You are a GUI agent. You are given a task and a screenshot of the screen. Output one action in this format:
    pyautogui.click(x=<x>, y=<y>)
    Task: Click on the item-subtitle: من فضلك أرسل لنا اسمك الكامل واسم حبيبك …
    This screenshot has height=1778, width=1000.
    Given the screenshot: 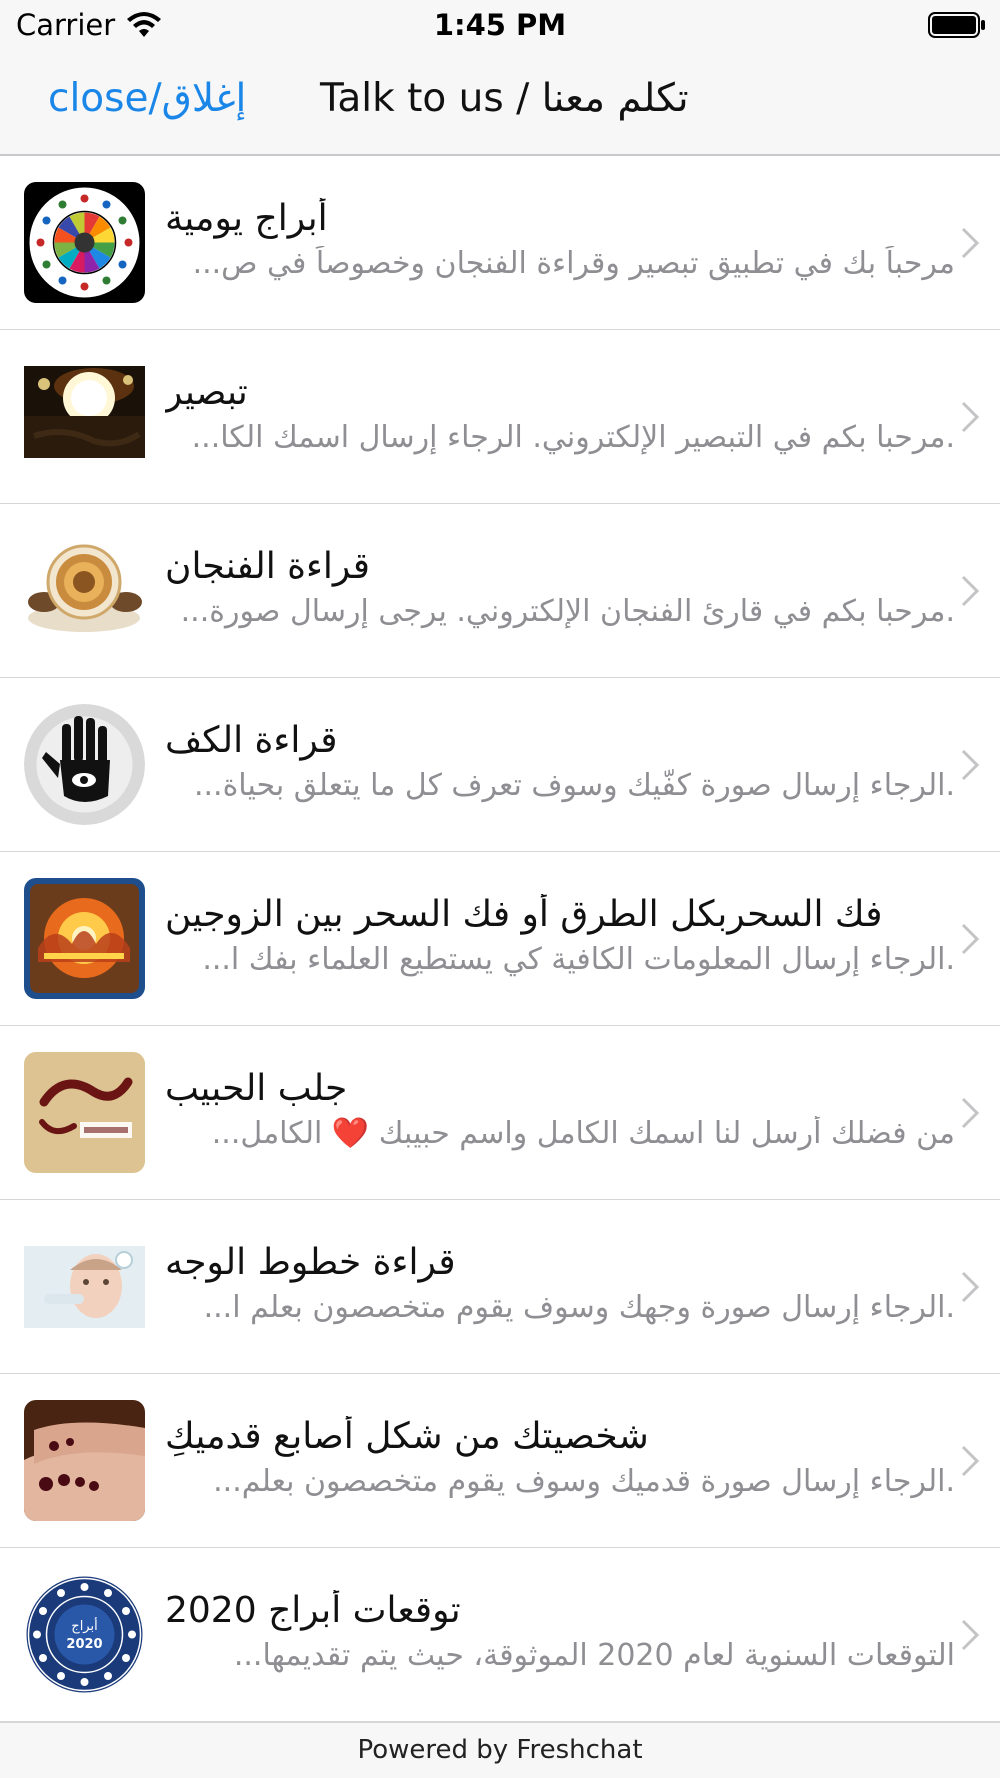 What is the action you would take?
    pyautogui.click(x=583, y=1133)
    